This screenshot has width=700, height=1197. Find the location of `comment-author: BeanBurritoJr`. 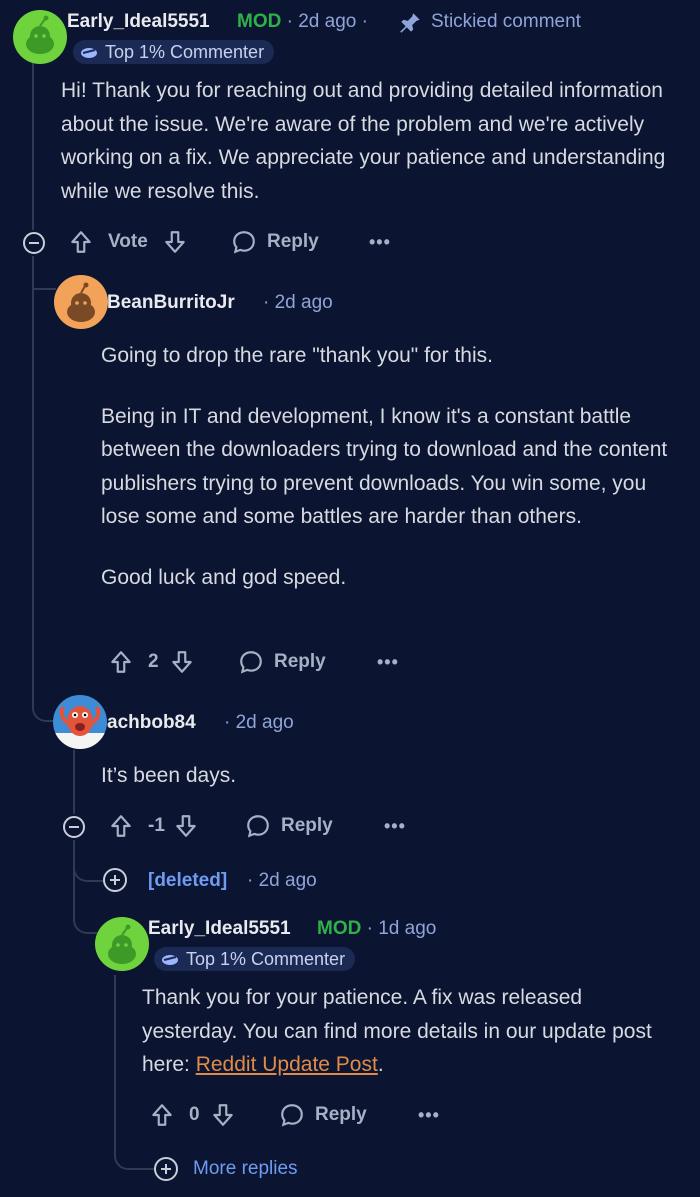

comment-author: BeanBurritoJr is located at coordinates (171, 303).